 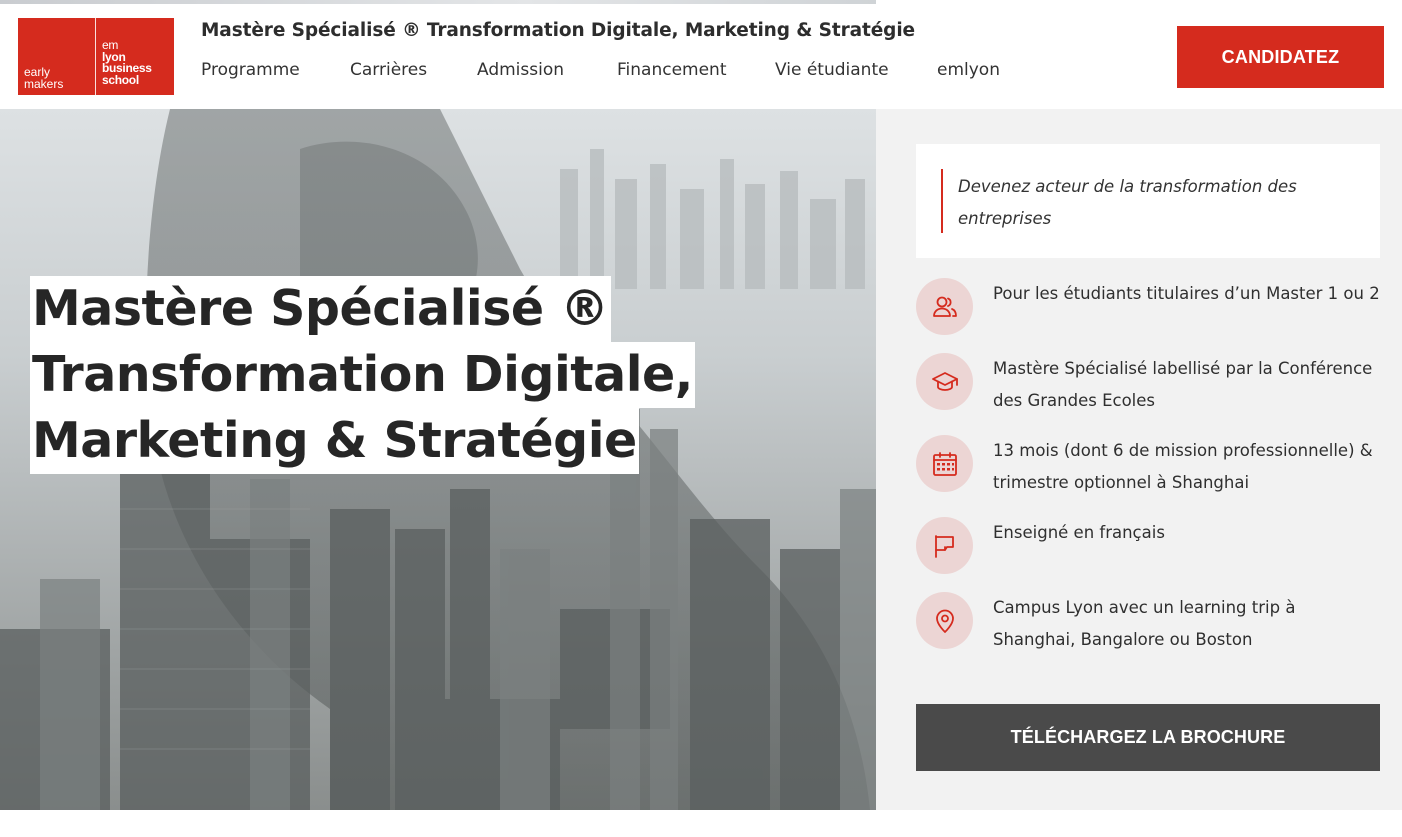 What do you see at coordinates (120, 79) in the screenshot?
I see `logo-school: school` at bounding box center [120, 79].